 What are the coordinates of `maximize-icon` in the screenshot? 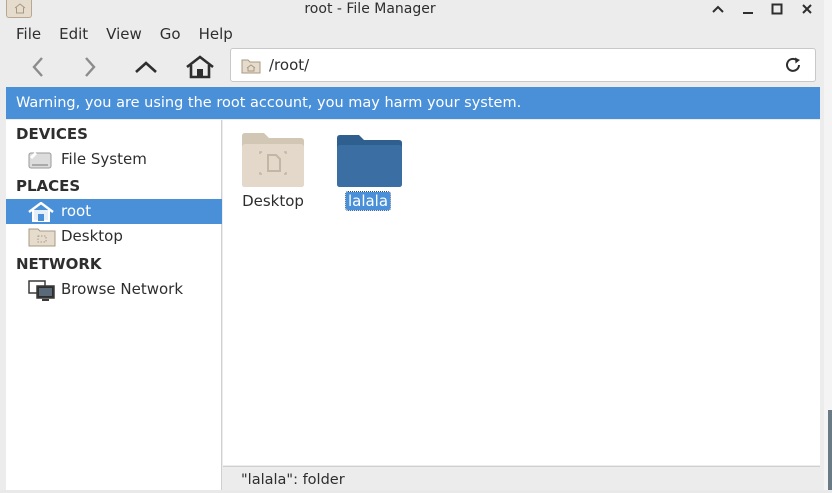 It's located at (777, 9).